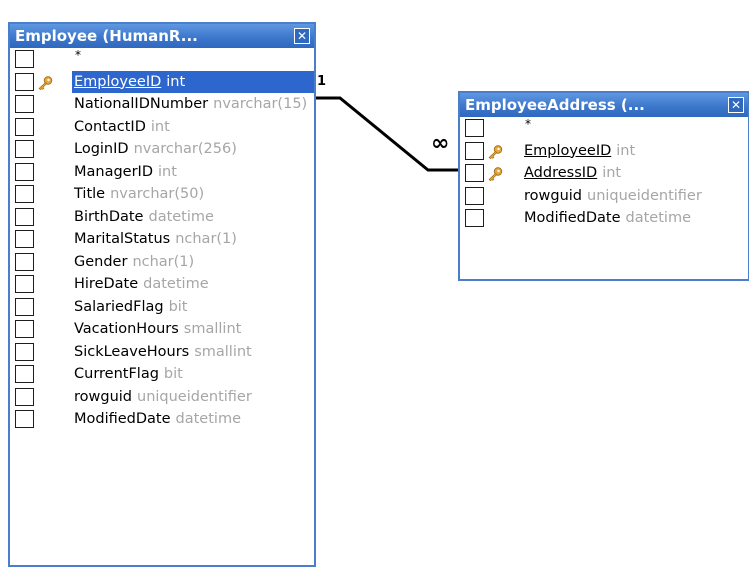 This screenshot has width=749, height=567. I want to click on employee-column-row: VacationHours smallint, so click(162, 329).